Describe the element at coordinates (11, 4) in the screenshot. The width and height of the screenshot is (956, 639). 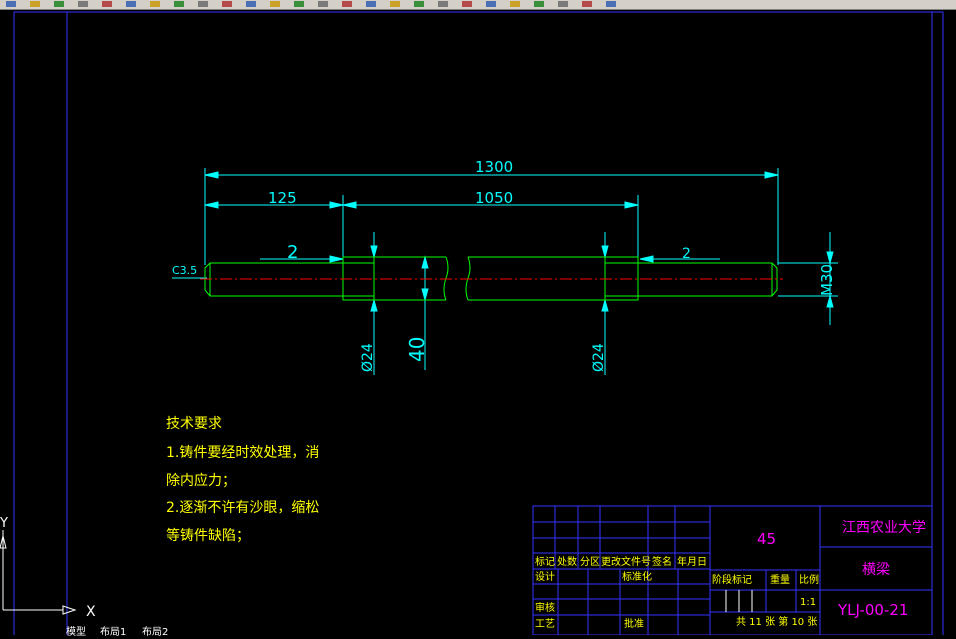
I see `new-icon` at that location.